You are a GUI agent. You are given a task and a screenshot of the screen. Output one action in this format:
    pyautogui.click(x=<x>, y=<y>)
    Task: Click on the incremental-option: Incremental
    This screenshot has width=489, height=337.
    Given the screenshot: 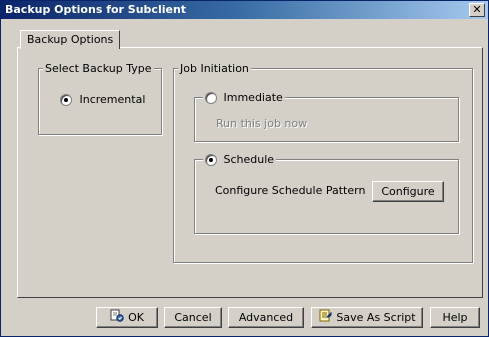 What is the action you would take?
    pyautogui.click(x=102, y=99)
    